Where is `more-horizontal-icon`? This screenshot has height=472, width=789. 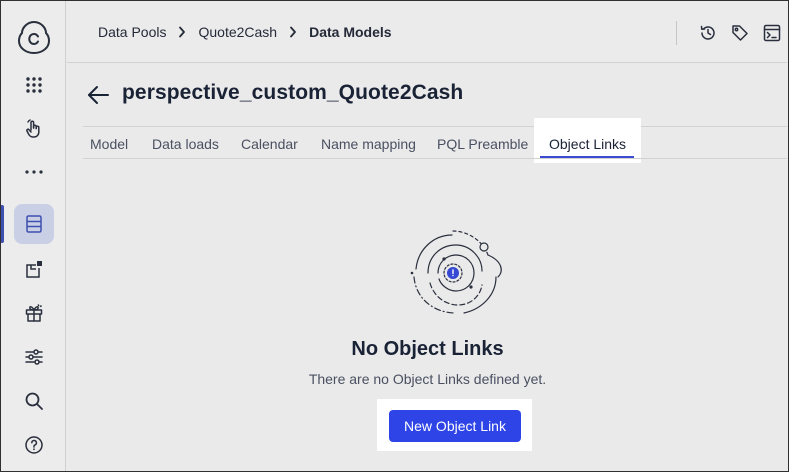
more-horizontal-icon is located at coordinates (34, 172).